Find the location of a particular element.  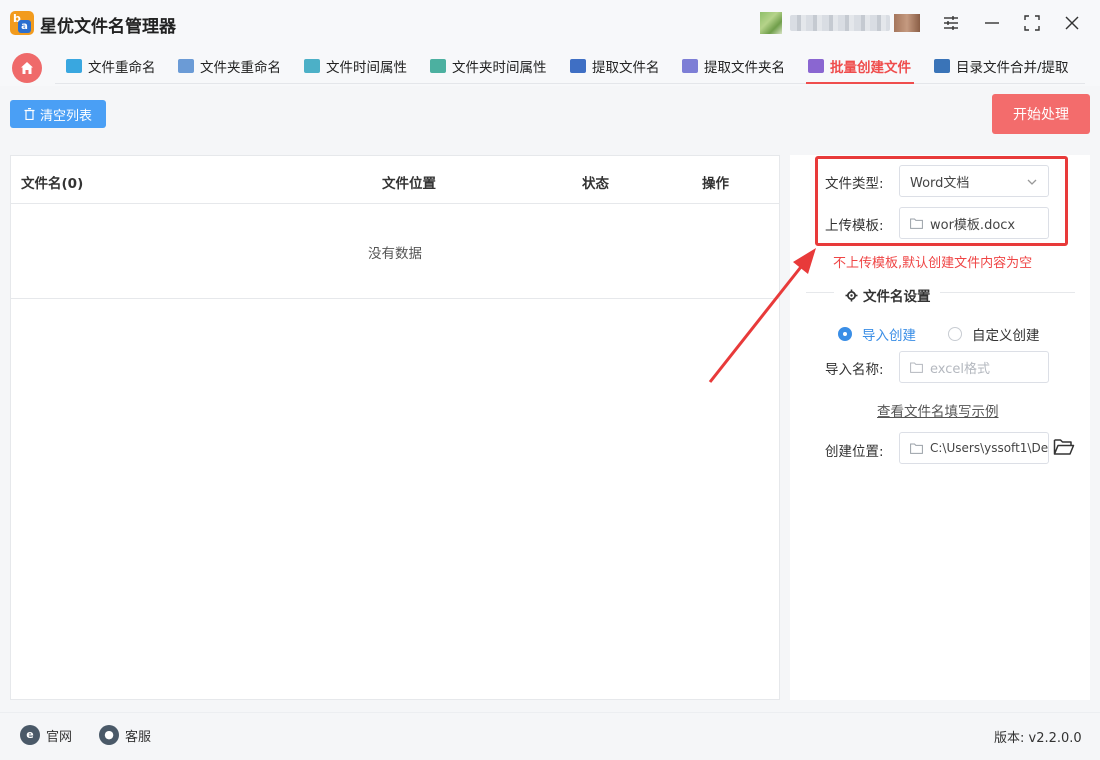

support-link: ● 客服 is located at coordinates (125, 735).